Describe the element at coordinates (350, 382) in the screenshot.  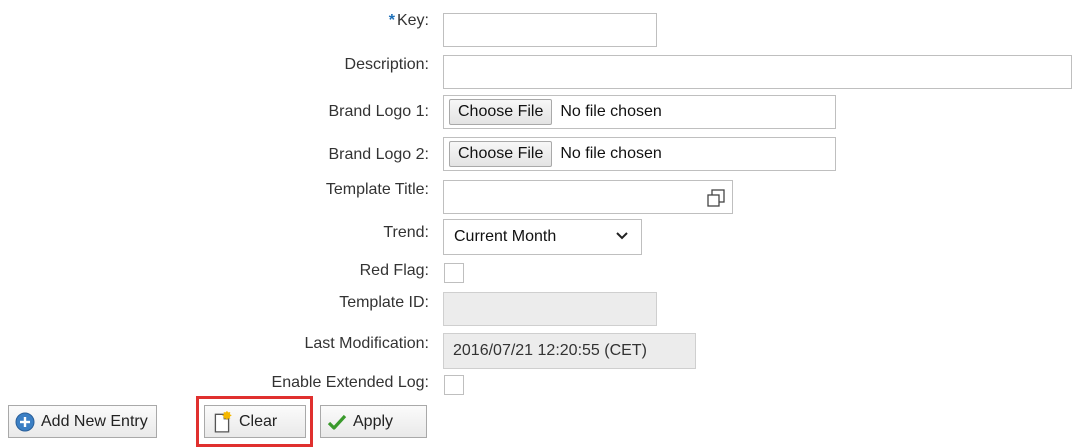
I see `enable-extended-log-label: Enable Extended Log:` at that location.